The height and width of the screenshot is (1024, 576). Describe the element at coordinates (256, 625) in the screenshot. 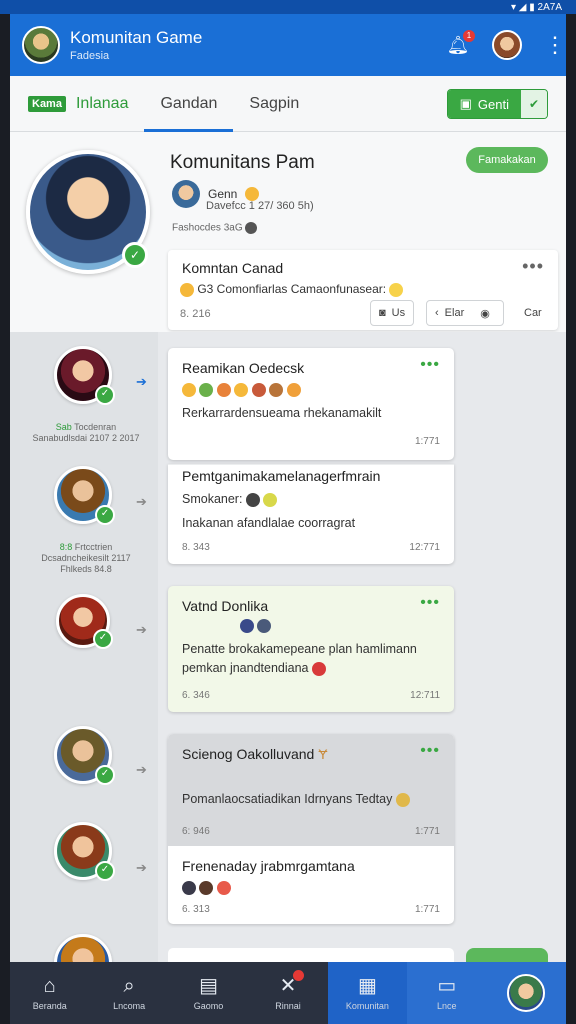

I see `figure-icons` at that location.